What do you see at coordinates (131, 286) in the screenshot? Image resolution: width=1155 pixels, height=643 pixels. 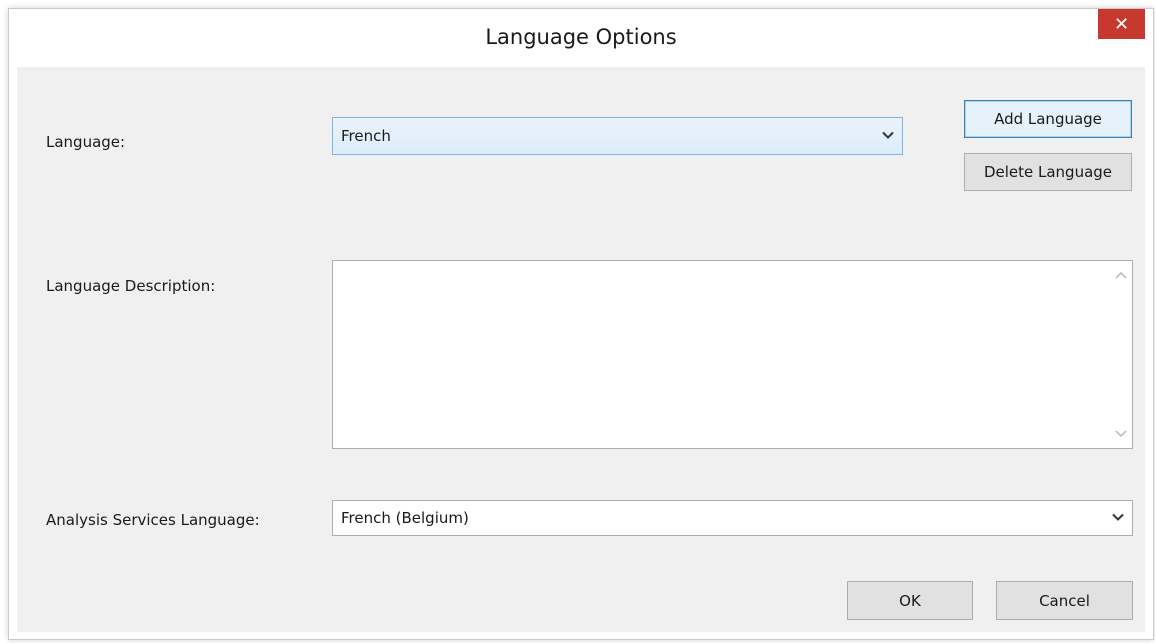 I see `language-description-label: Language Description:` at bounding box center [131, 286].